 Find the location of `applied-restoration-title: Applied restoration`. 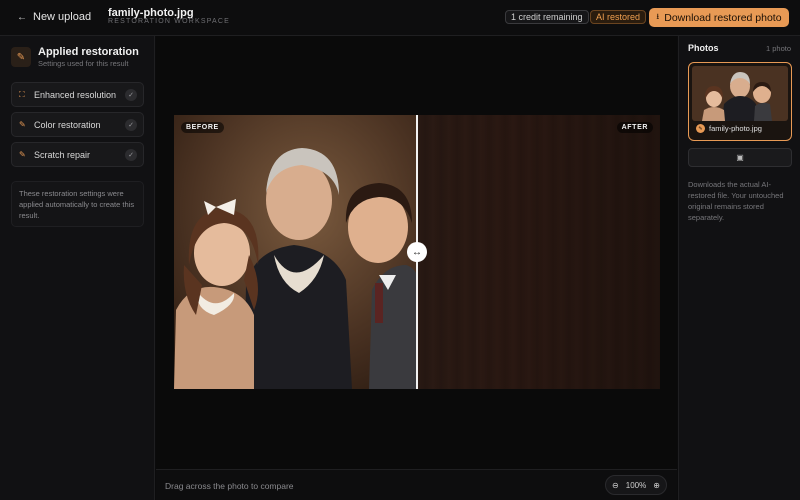

applied-restoration-title: Applied restoration is located at coordinates (88, 52).